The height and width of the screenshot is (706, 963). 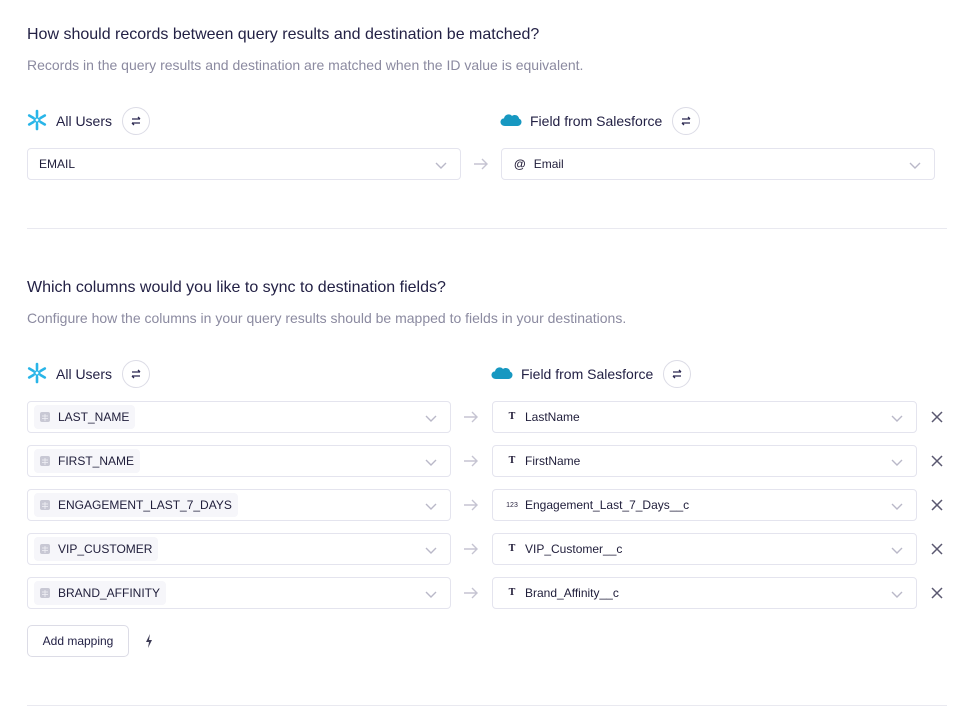 What do you see at coordinates (553, 461) in the screenshot?
I see `dest-field-value: FirstName` at bounding box center [553, 461].